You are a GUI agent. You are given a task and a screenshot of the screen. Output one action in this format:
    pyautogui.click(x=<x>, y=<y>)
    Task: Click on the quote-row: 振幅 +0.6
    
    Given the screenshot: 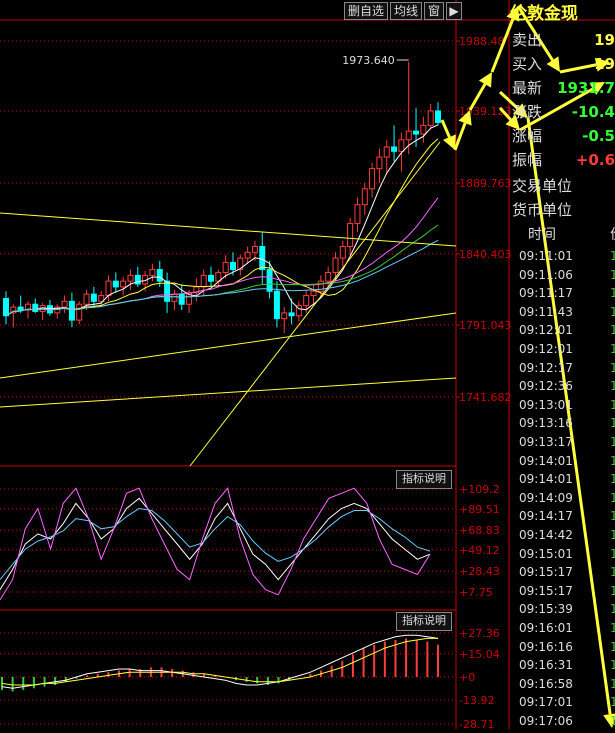 What is the action you would take?
    pyautogui.click(x=562, y=160)
    